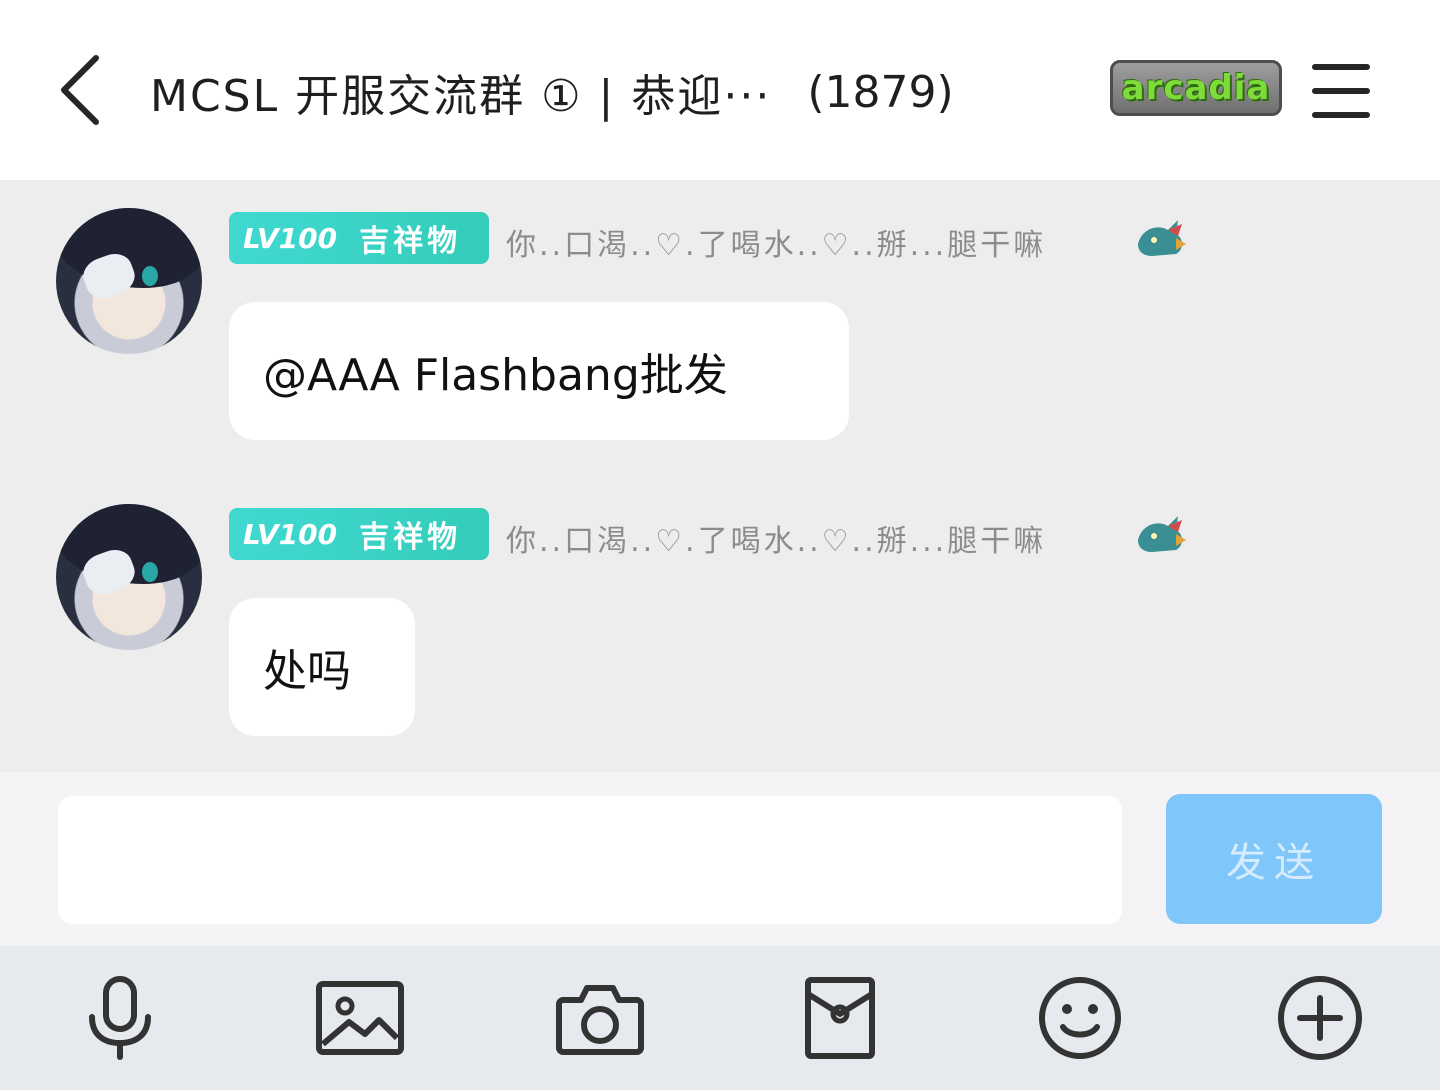 This screenshot has height=1090, width=1440. I want to click on chat-title: MCSL 开服交流群 ① | 恭迎··· (1879), so click(630, 92).